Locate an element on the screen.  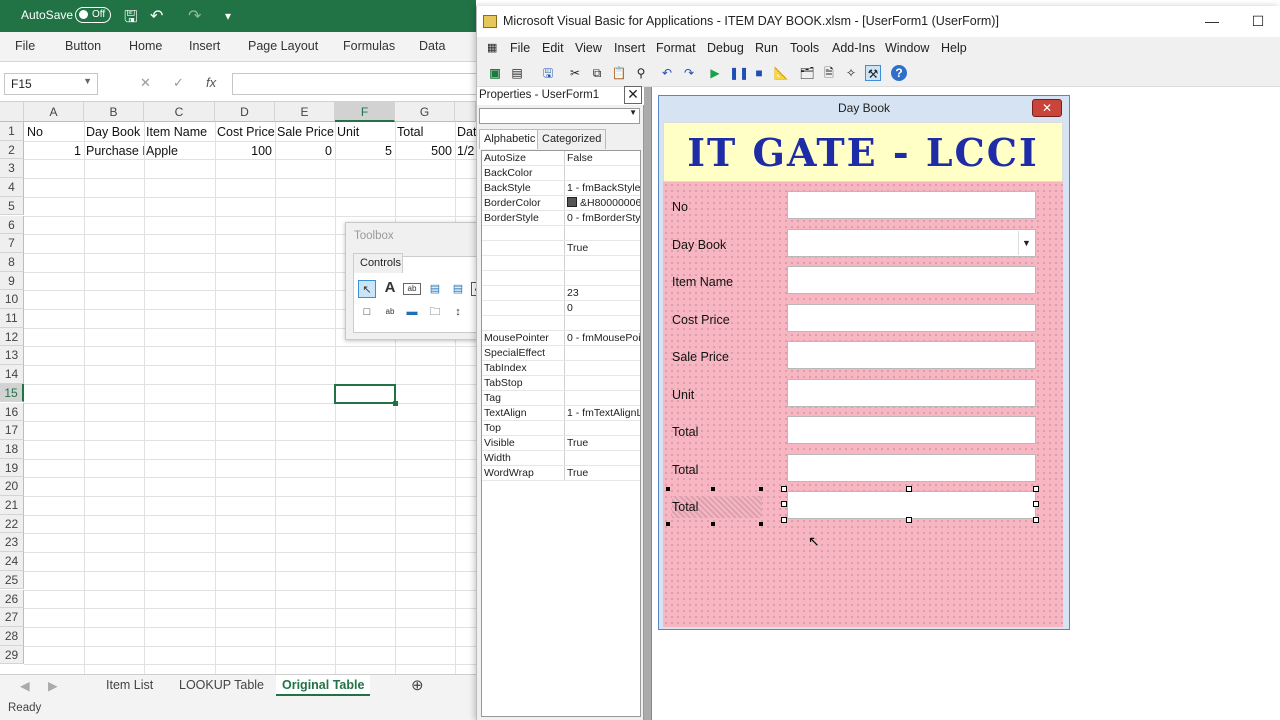
row-header: 23 is located at coordinates (12, 543).